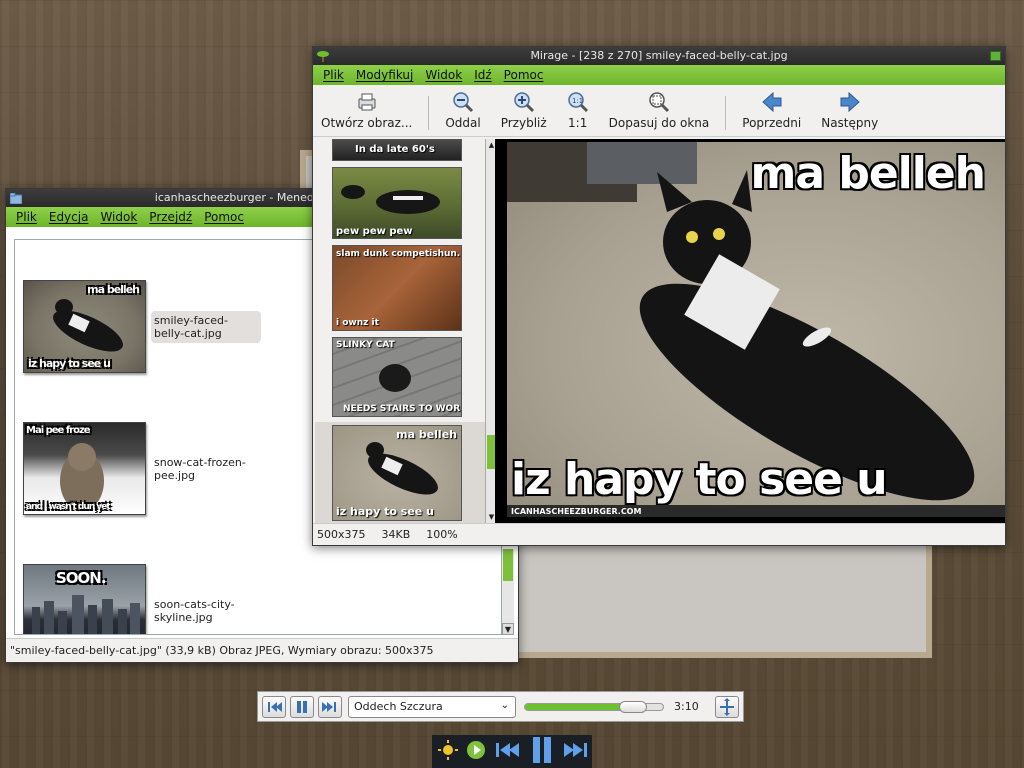  I want to click on progress-fill, so click(579, 706).